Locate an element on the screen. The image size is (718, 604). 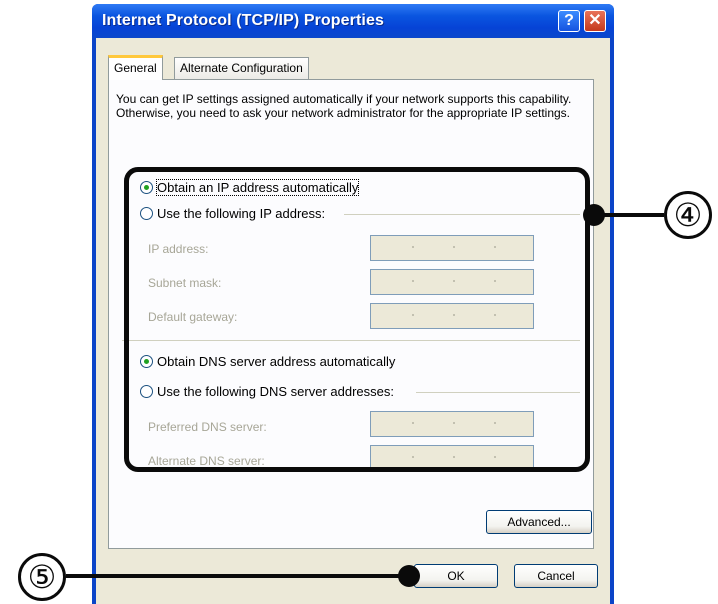
callout-5-dot is located at coordinates (409, 576).